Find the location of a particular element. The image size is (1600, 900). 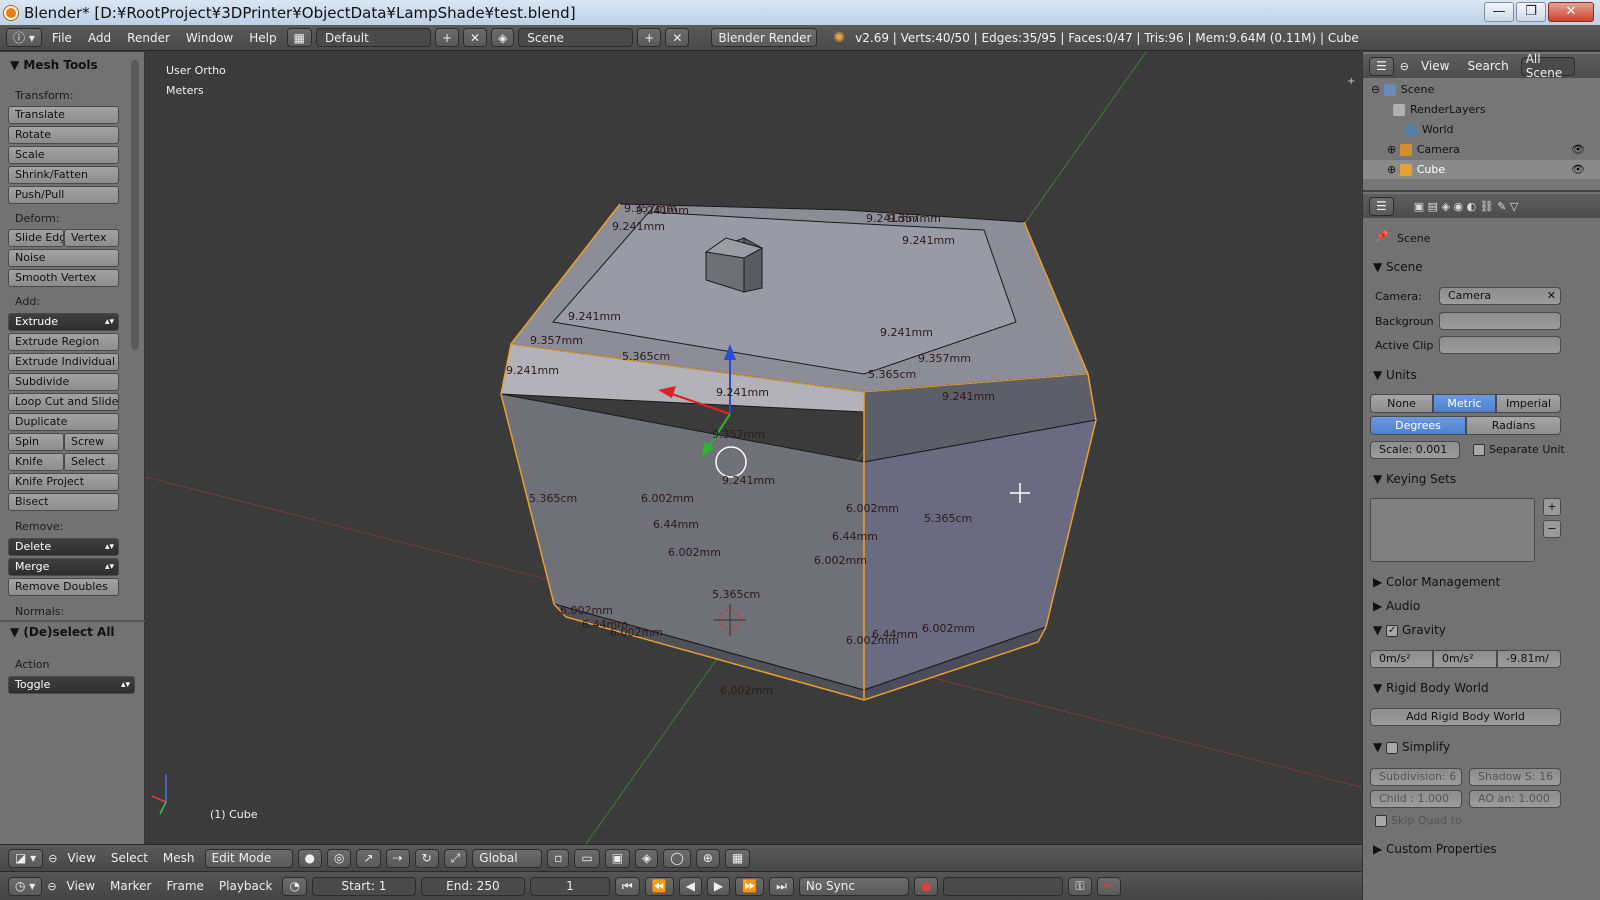

outliner-editor-type-icon: ☰ is located at coordinates (1381, 66).